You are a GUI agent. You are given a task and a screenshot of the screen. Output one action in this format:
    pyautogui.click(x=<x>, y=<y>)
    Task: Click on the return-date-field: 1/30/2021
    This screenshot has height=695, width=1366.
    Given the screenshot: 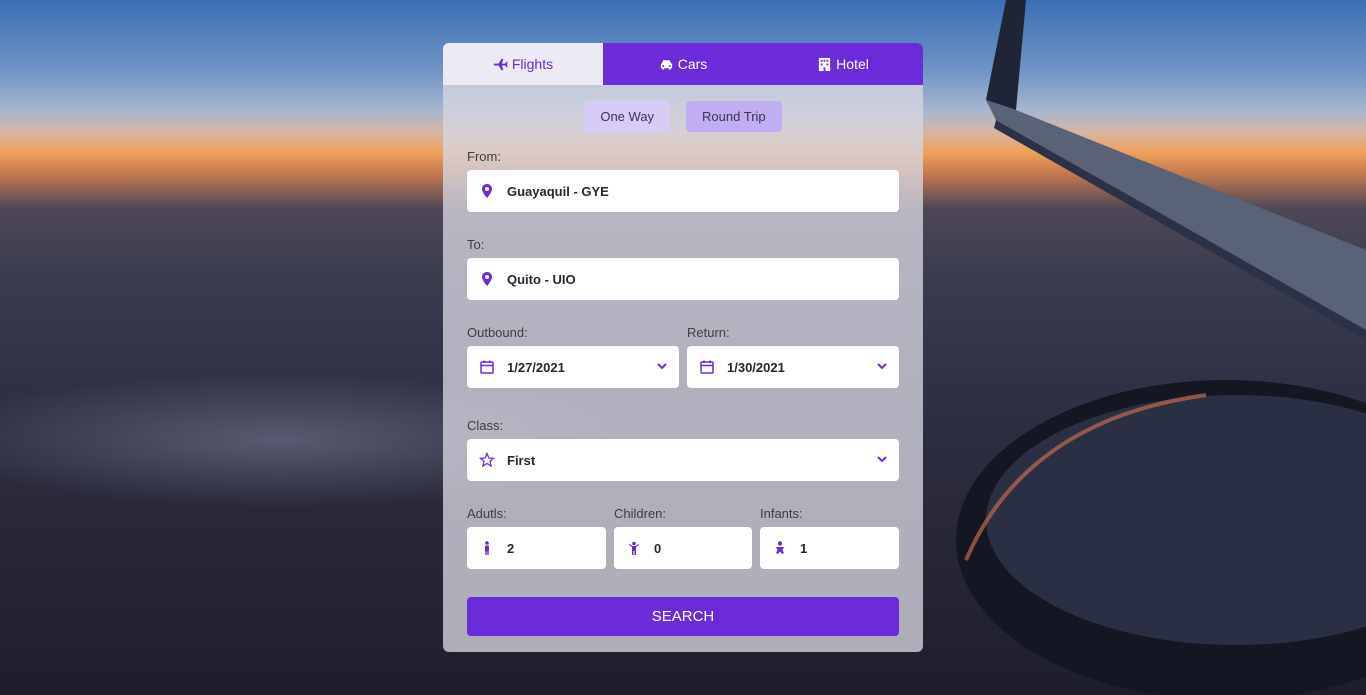 What is the action you would take?
    pyautogui.click(x=793, y=367)
    